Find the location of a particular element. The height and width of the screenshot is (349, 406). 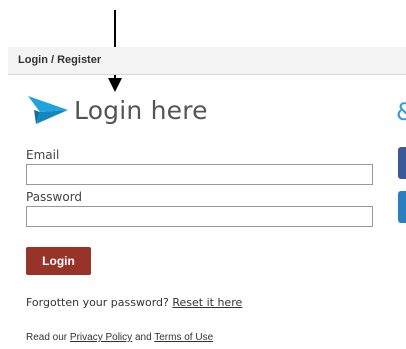

forgot-password-line: Forgotten your password? Reset it here is located at coordinates (134, 302).